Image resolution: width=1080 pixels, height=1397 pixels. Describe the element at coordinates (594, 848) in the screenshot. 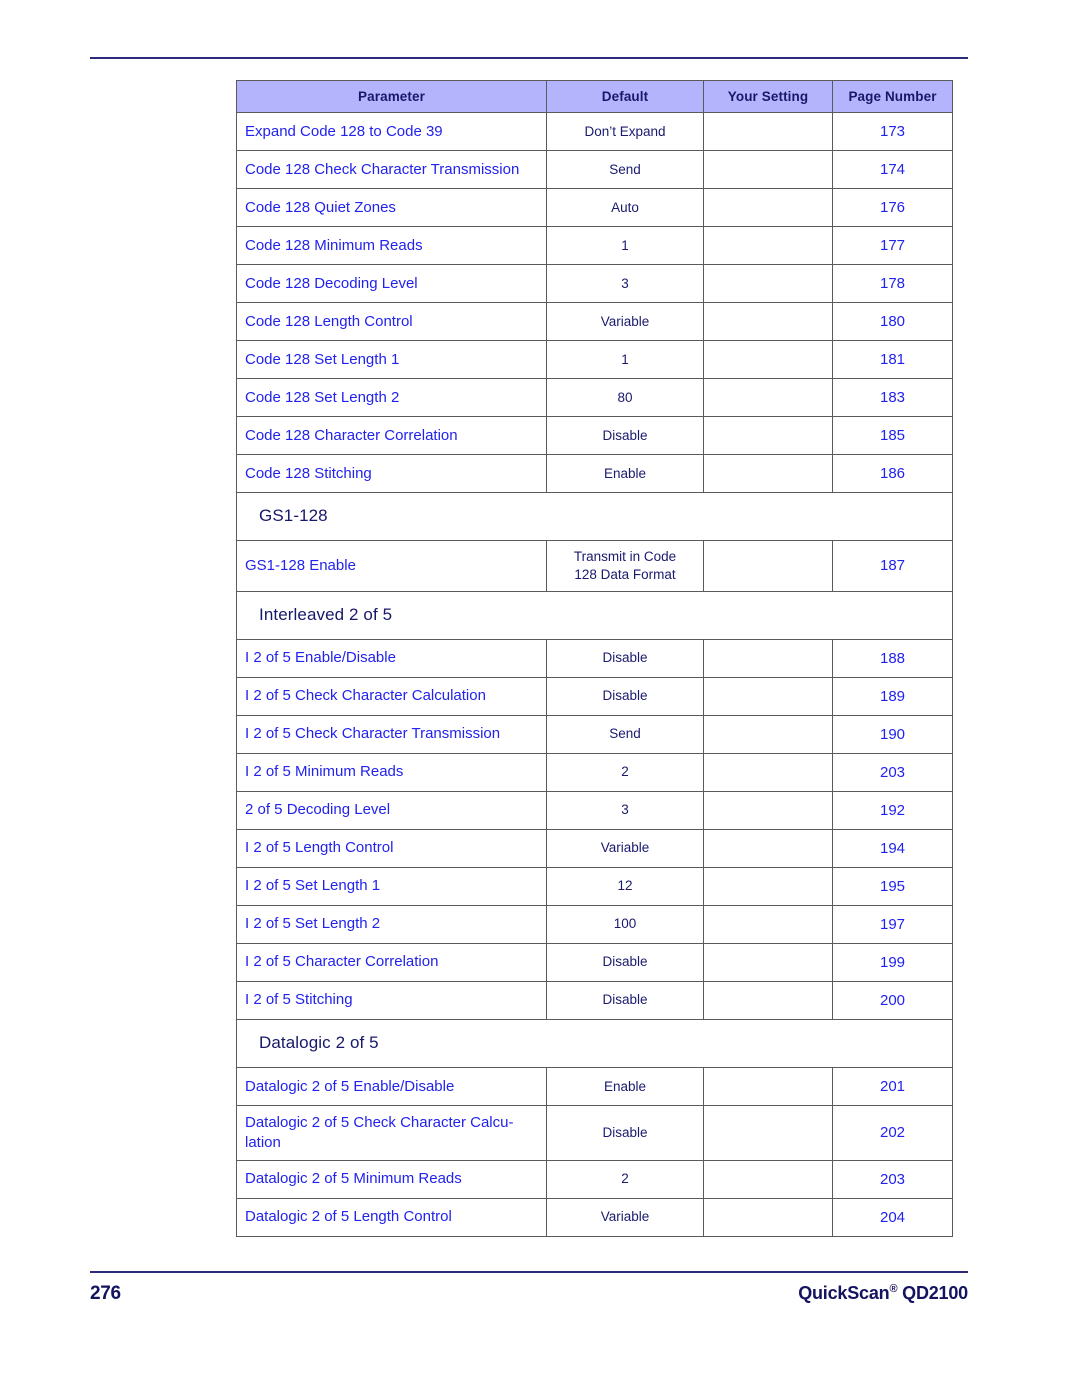

I see `table-row: I 2 of 5 Length Control Variable 194` at that location.